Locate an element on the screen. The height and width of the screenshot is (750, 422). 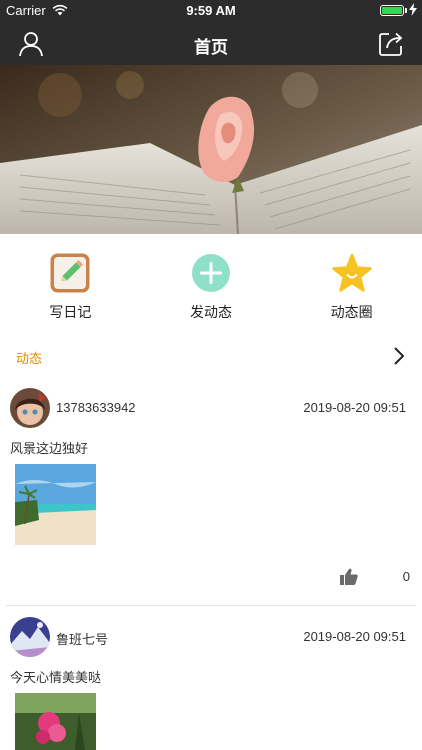
section-title: 动态 is located at coordinates (29, 358).